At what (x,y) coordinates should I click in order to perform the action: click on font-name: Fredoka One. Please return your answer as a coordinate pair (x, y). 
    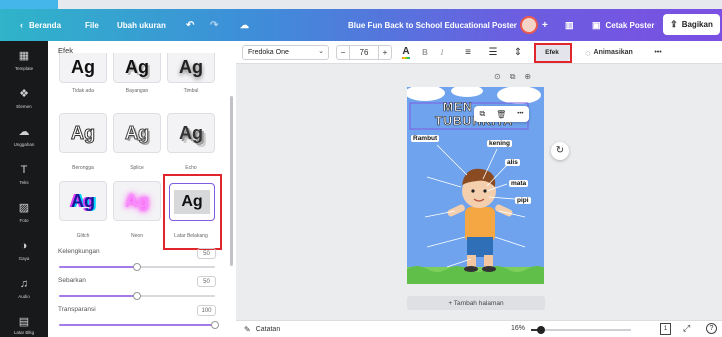
    Looking at the image, I should click on (268, 52).